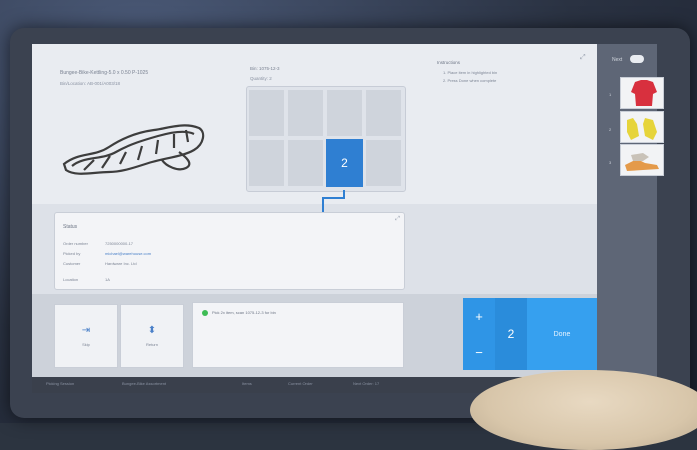 The image size is (697, 450). What do you see at coordinates (637, 59) in the screenshot?
I see `next-toggle` at bounding box center [637, 59].